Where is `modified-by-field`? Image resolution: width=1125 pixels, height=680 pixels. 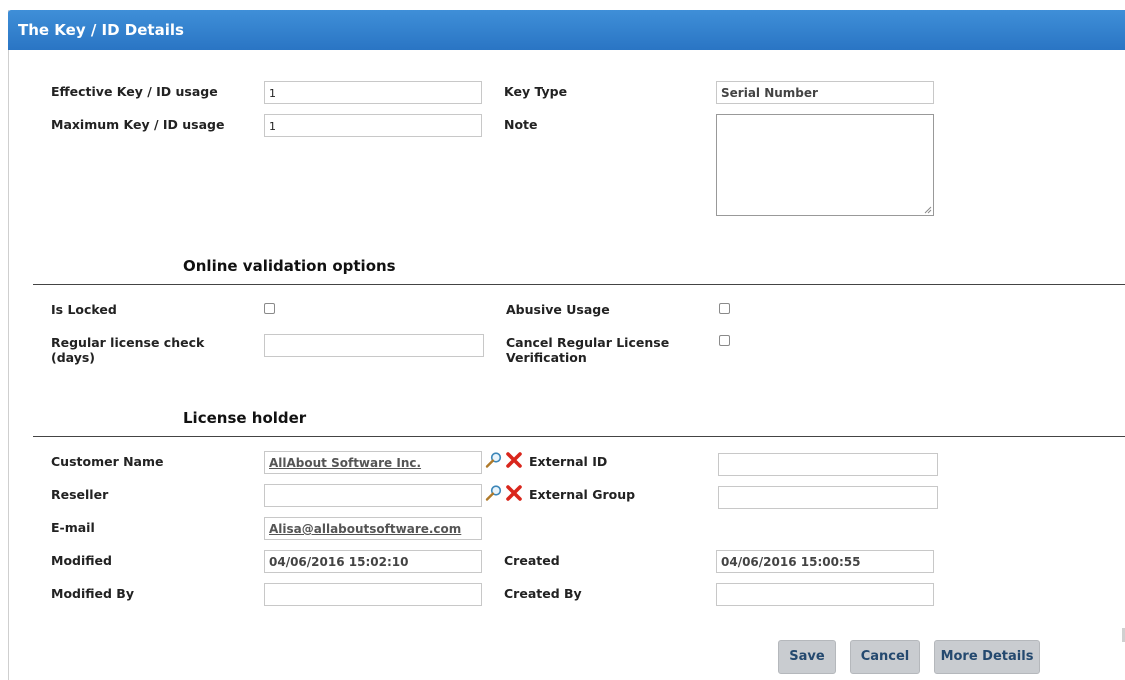
modified-by-field is located at coordinates (373, 594).